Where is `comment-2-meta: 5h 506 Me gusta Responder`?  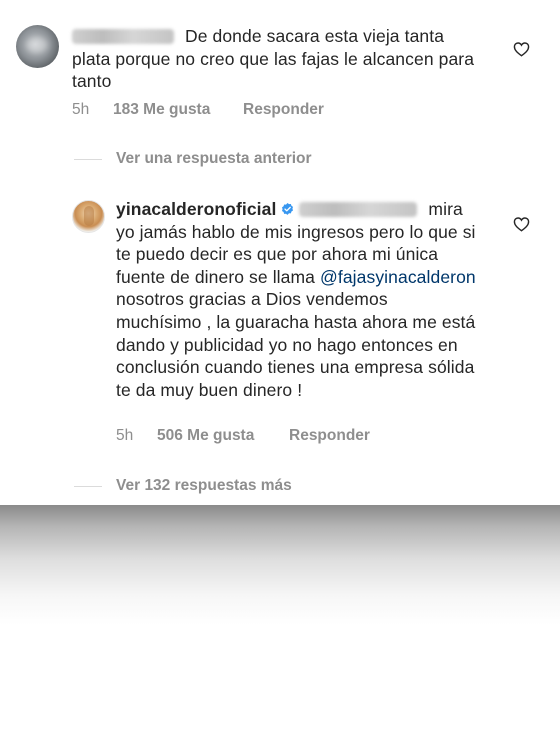
comment-2-meta: 5h 506 Me gusta Responder is located at coordinates (306, 437).